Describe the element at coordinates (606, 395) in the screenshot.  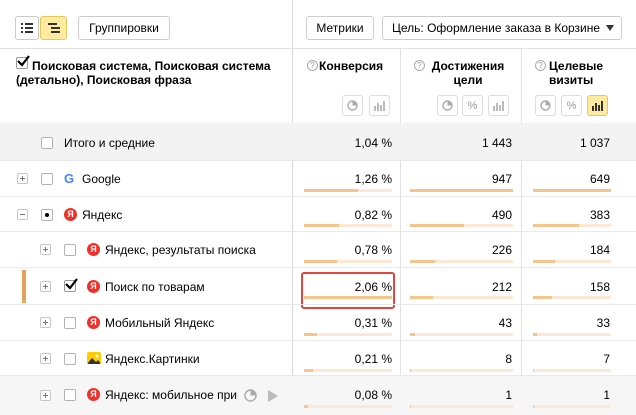
I see `visits-value: 1` at that location.